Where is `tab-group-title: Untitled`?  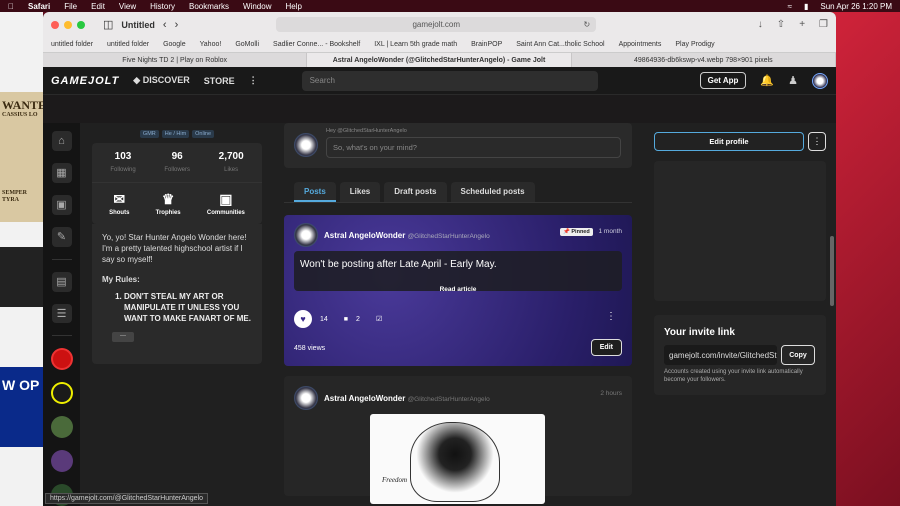
tab-group-title: Untitled is located at coordinates (138, 25).